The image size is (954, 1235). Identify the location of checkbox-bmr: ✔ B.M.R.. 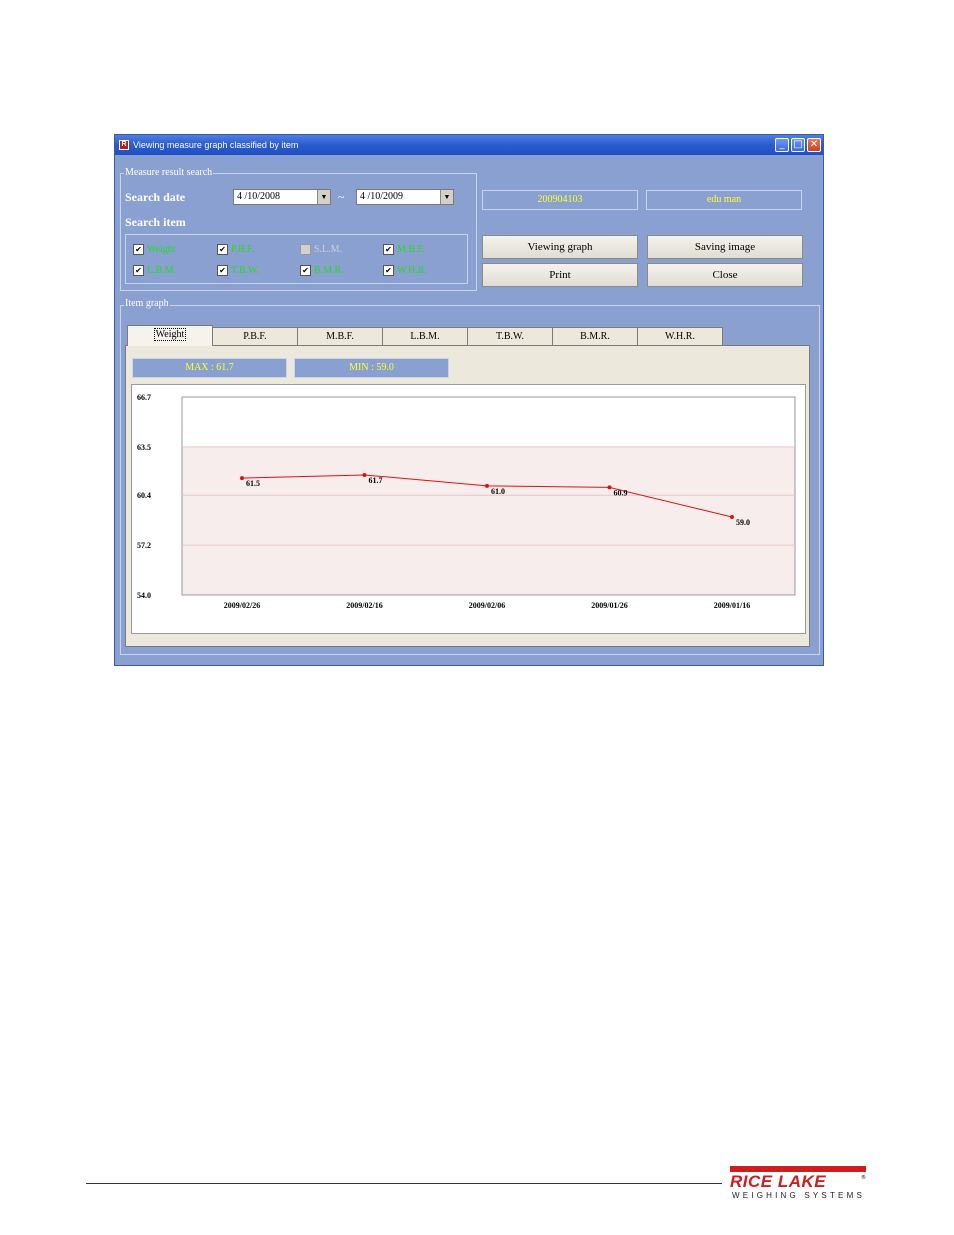
(322, 272).